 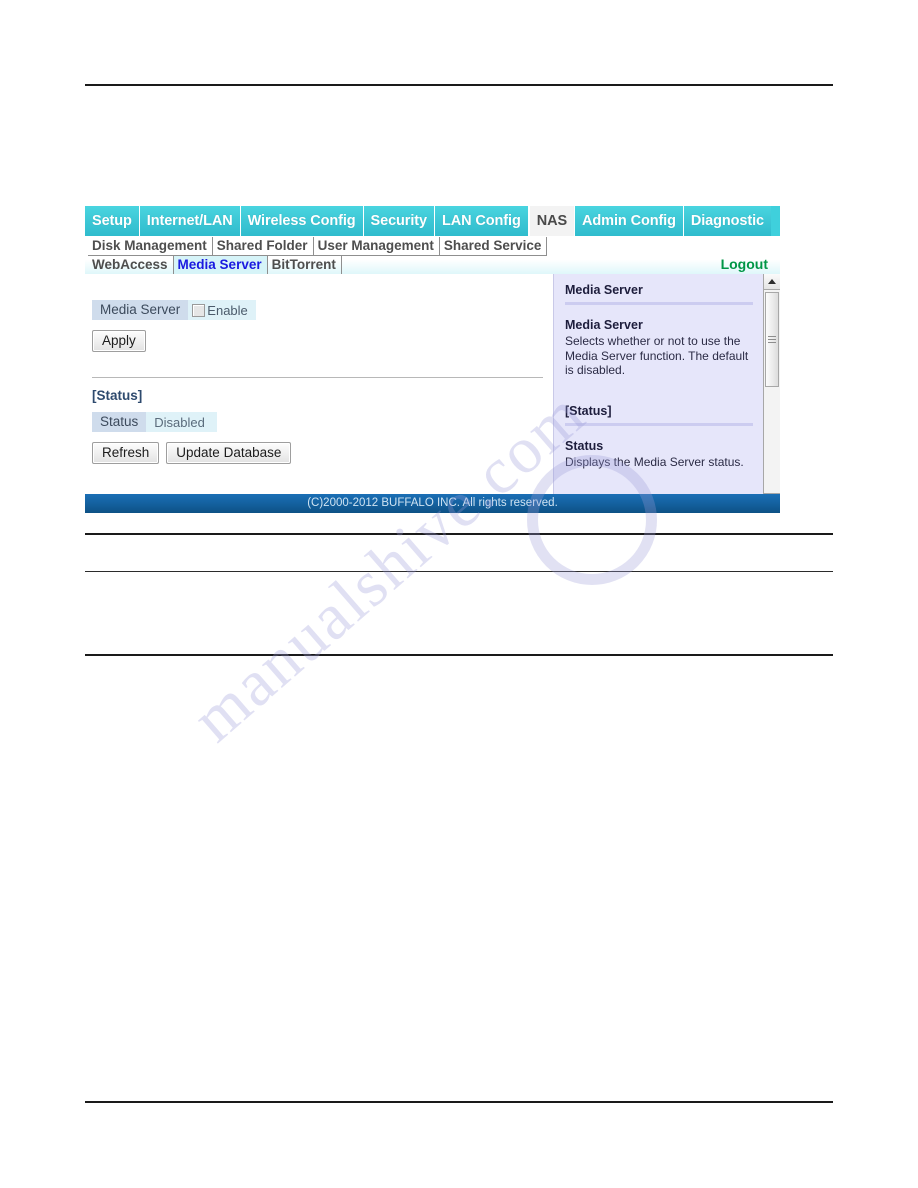 What do you see at coordinates (322, 310) in the screenshot?
I see `media-server-field-row: Media Server Enable` at bounding box center [322, 310].